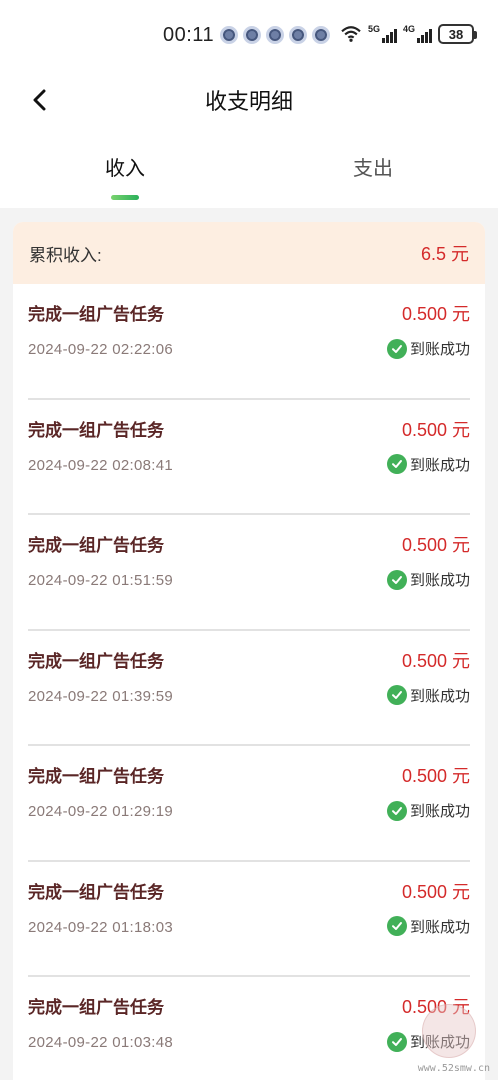  Describe the element at coordinates (373, 166) in the screenshot. I see `tab-expense: 支出` at that location.